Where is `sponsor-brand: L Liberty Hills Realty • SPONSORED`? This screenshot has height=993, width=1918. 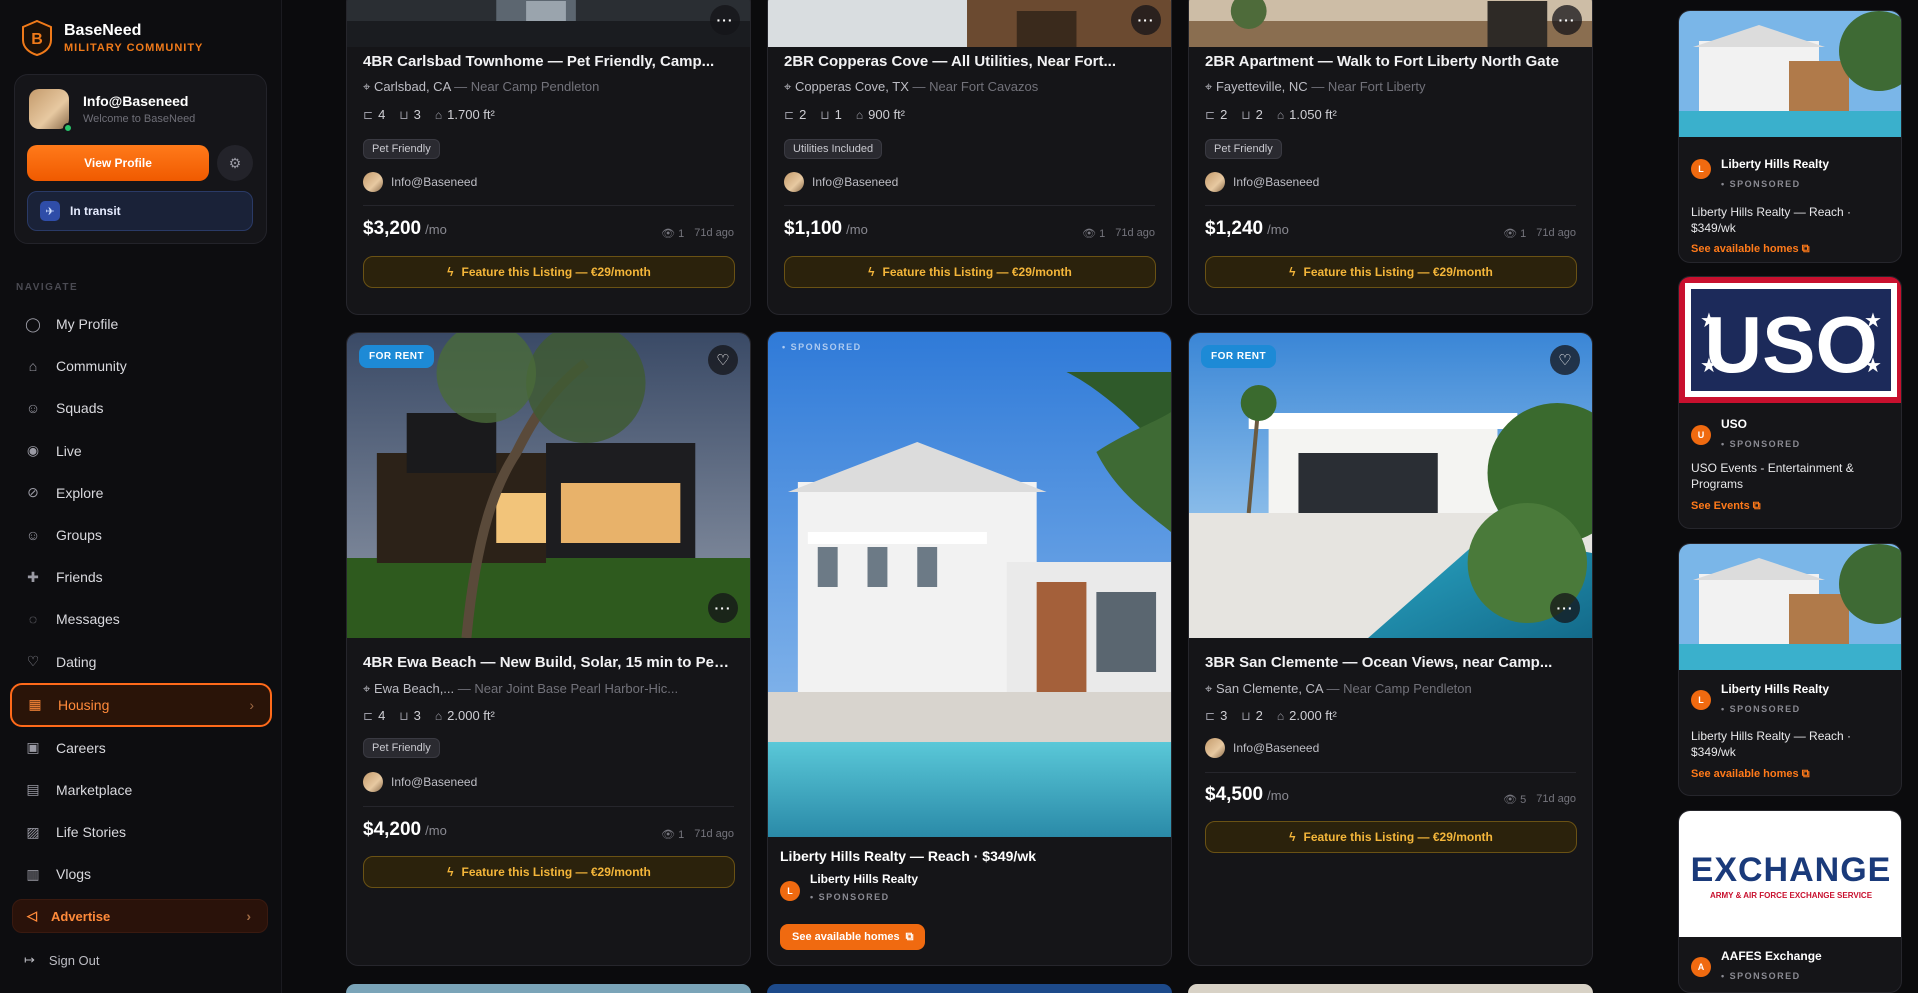
sponsor-brand: L Liberty Hills Realty • SPONSORED is located at coordinates (849, 887).